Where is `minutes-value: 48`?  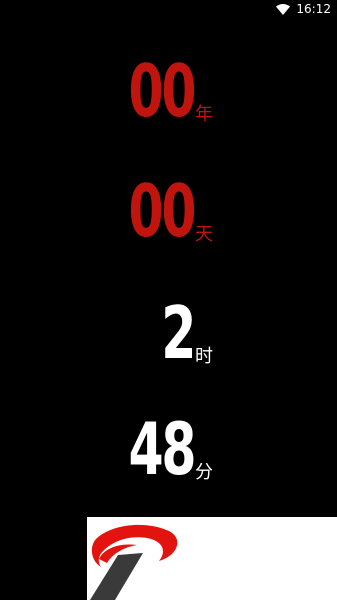
minutes-value: 48 is located at coordinates (162, 449).